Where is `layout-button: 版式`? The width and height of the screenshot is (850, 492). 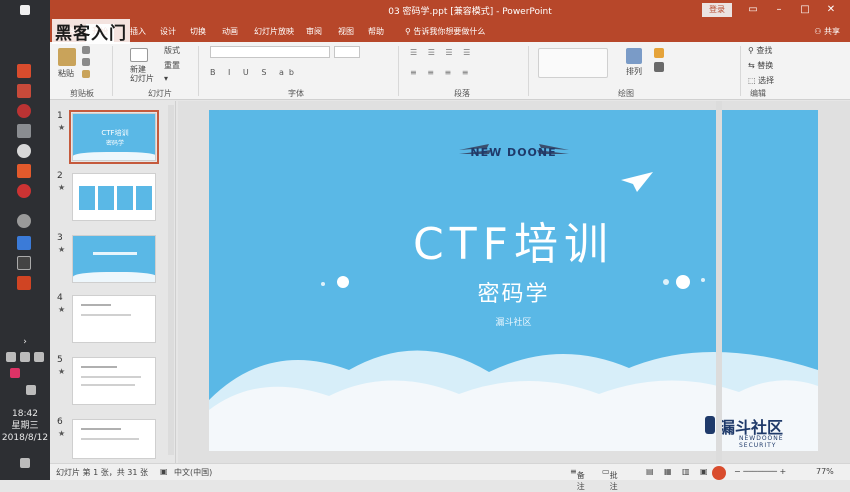 layout-button: 版式 is located at coordinates (172, 50).